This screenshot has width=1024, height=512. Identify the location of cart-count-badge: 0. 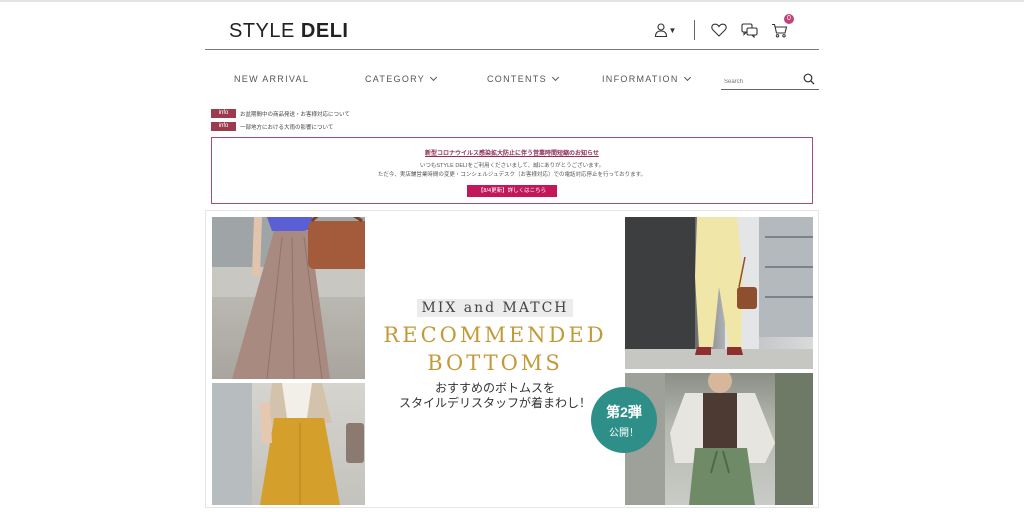
(789, 19).